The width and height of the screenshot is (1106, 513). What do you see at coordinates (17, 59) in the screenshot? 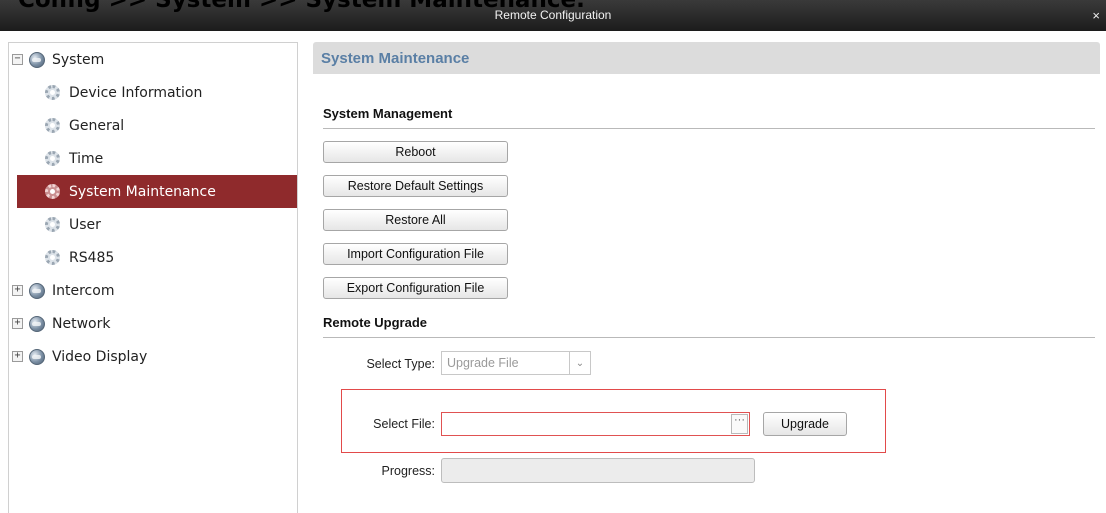
I see `collapse-icon: −` at bounding box center [17, 59].